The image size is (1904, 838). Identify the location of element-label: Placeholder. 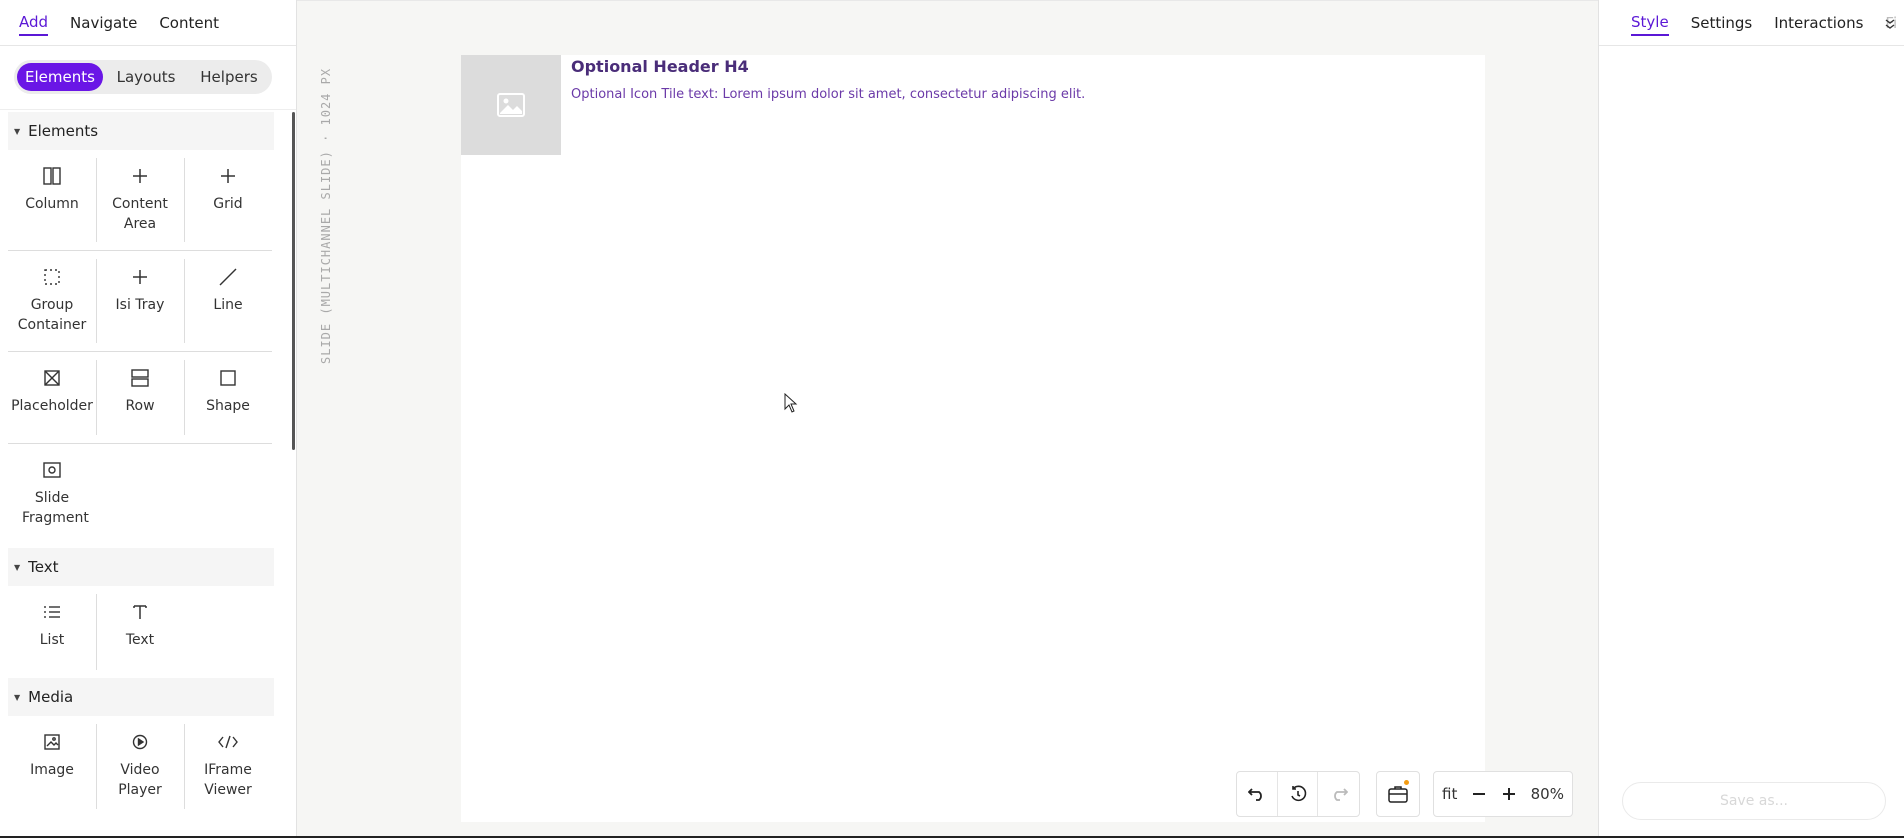
(52, 406).